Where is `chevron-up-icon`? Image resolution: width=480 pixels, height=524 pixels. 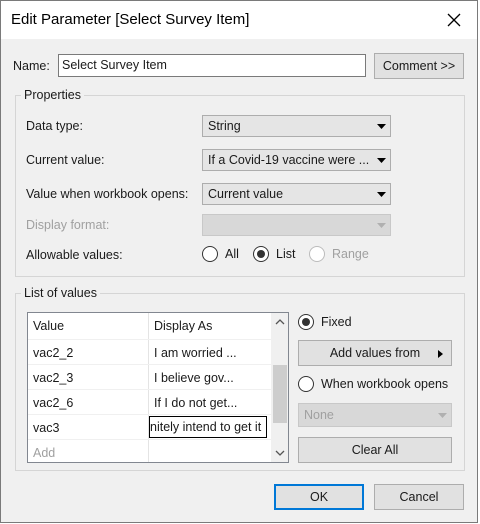
chevron-up-icon is located at coordinates (280, 322).